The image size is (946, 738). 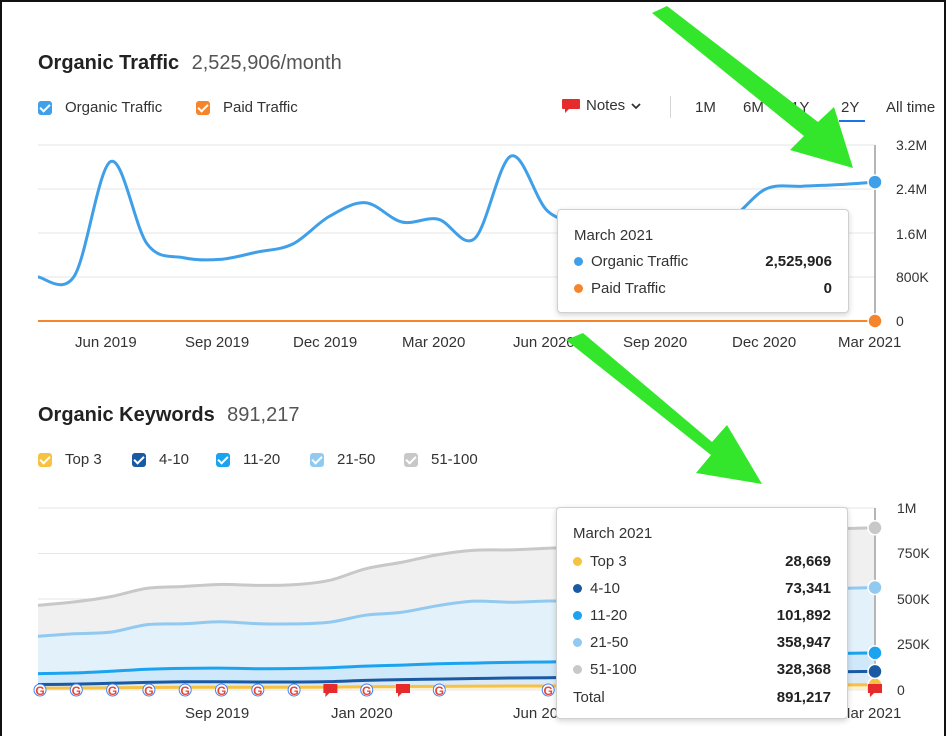 I want to click on tooltip-series-name: 4-10, so click(x=605, y=588).